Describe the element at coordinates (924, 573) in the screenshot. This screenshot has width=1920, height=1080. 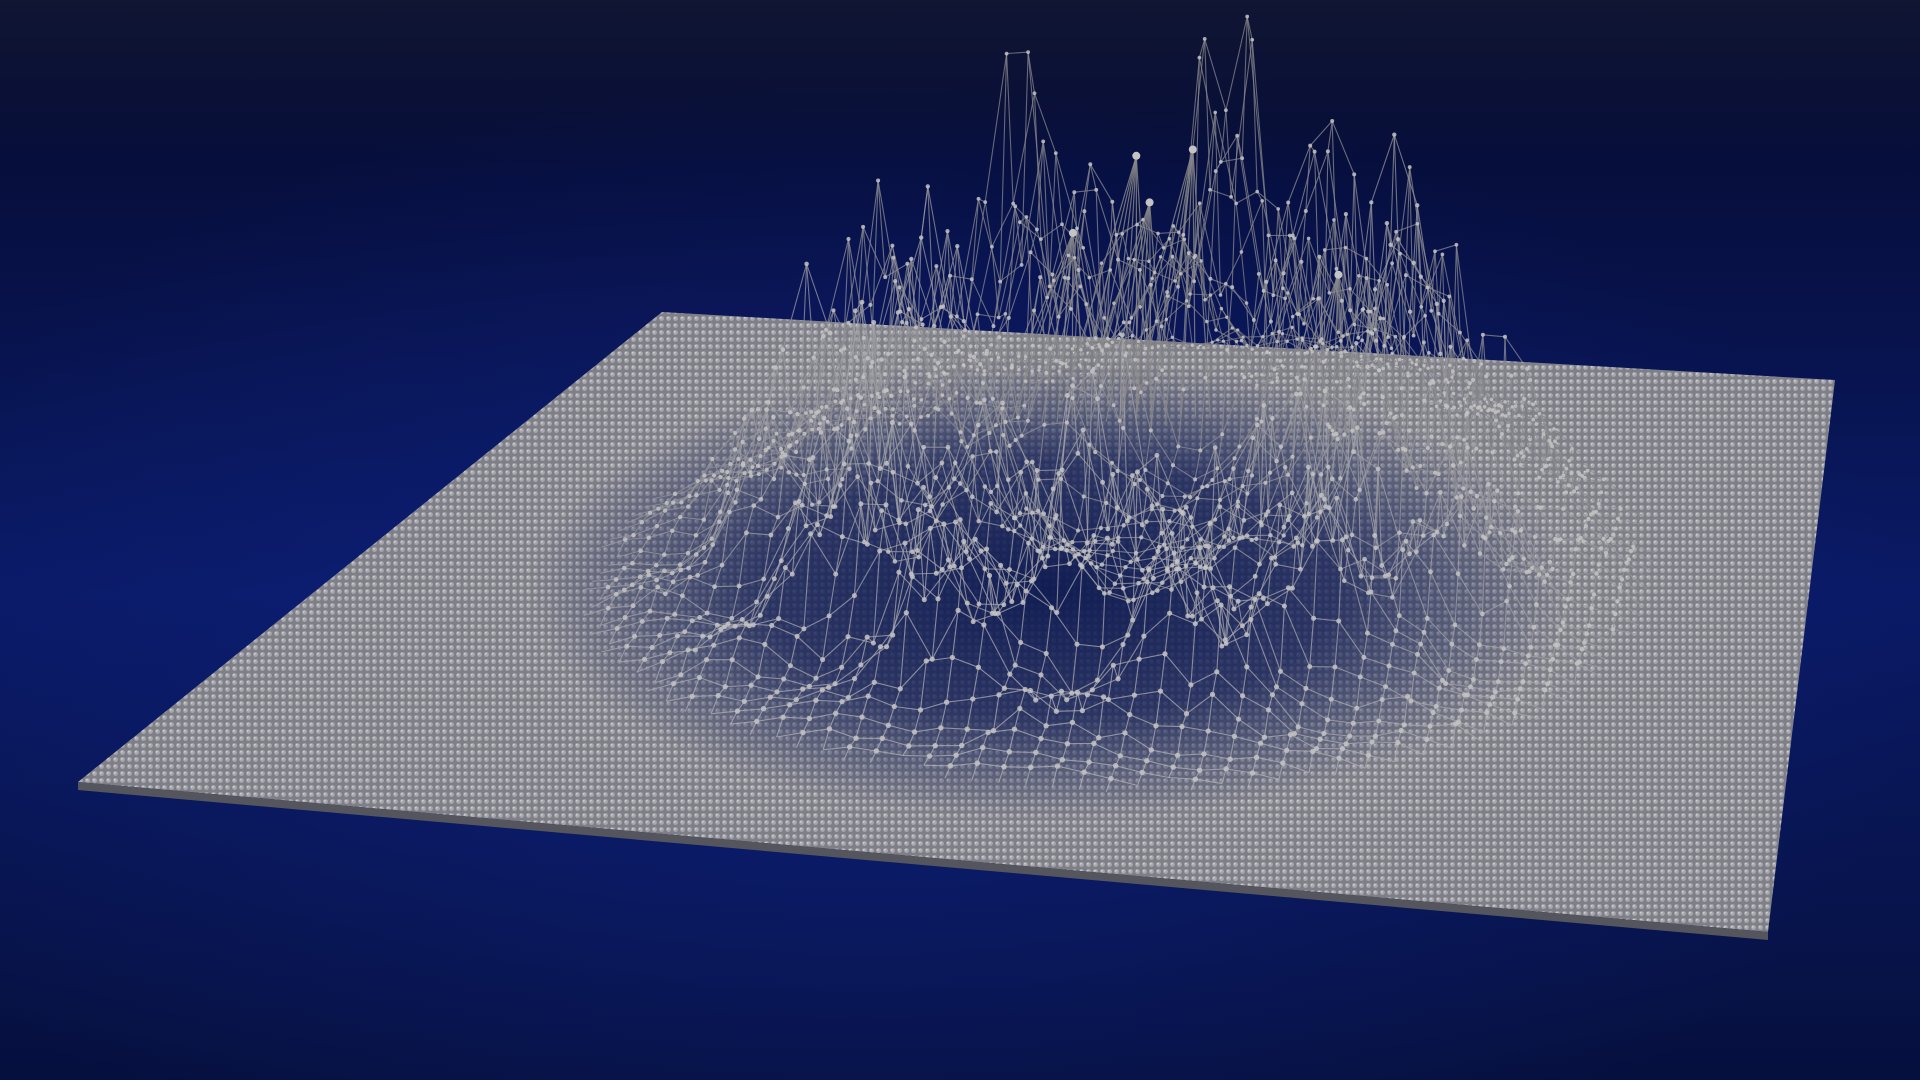
I see `mesh-edge` at that location.